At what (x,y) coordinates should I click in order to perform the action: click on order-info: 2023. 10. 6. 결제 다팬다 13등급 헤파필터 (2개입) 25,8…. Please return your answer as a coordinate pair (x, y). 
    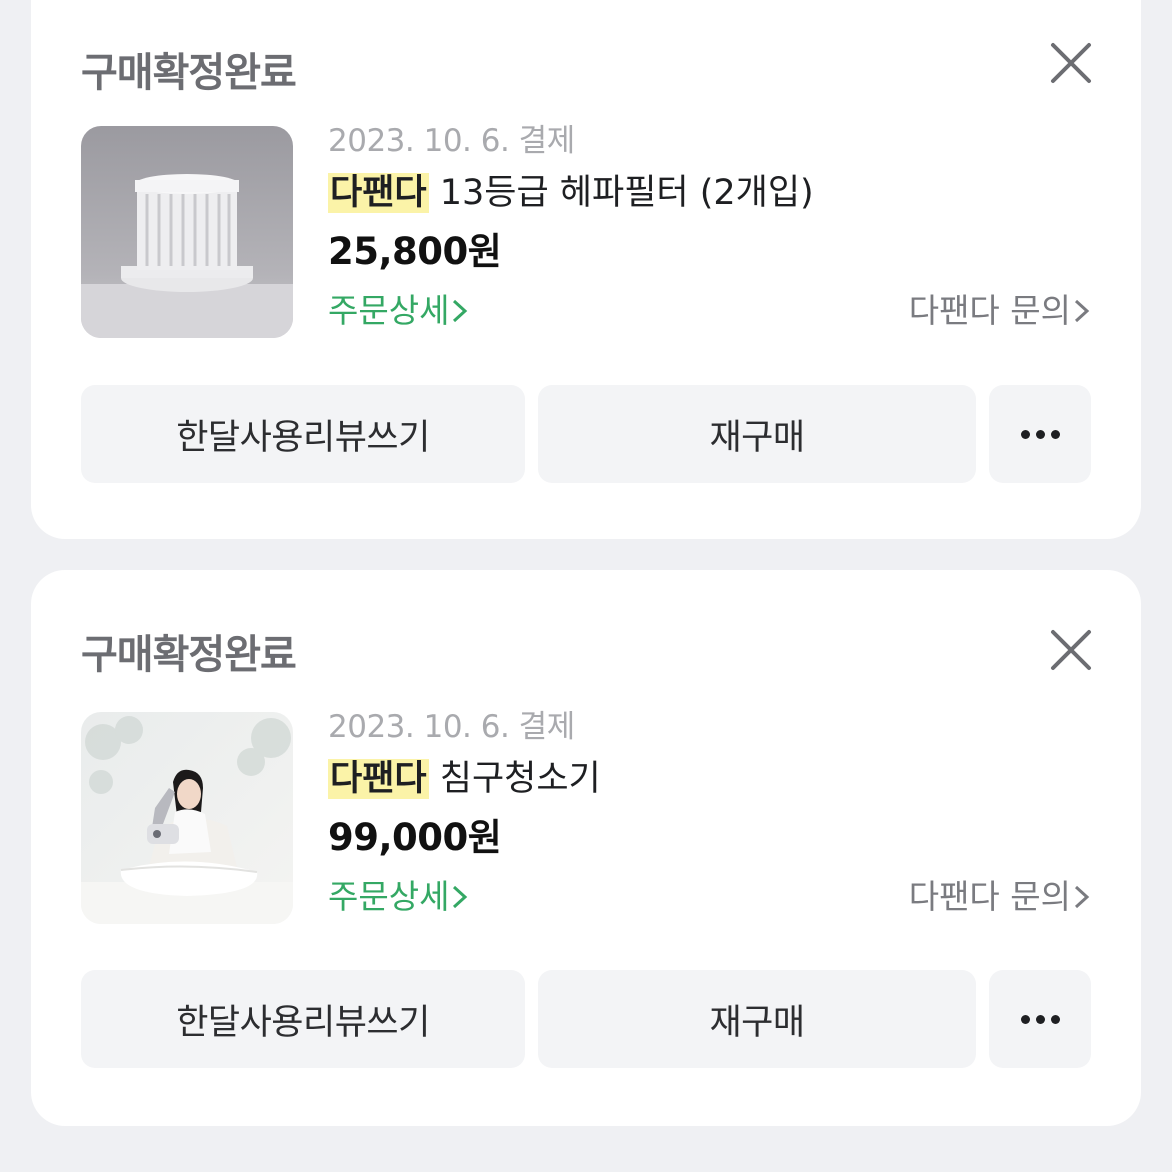
    Looking at the image, I should click on (709, 229).